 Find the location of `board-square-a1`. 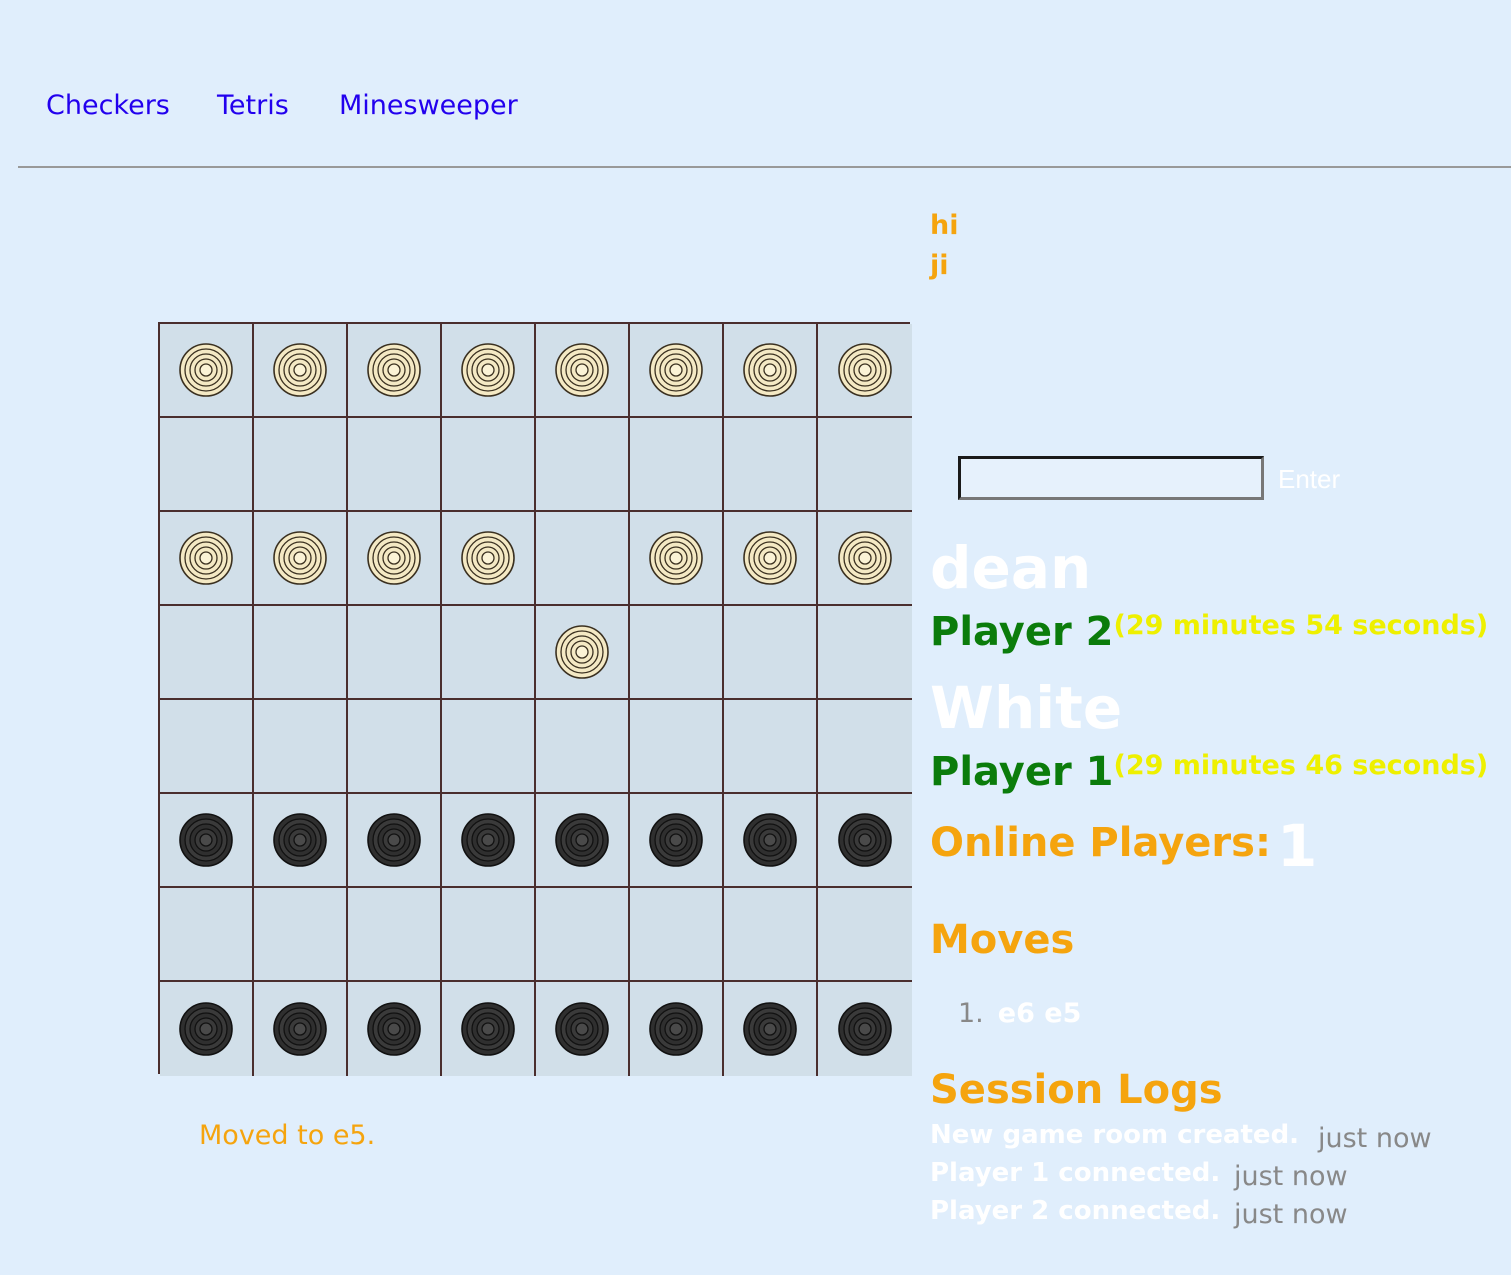

board-square-a1 is located at coordinates (207, 1029).